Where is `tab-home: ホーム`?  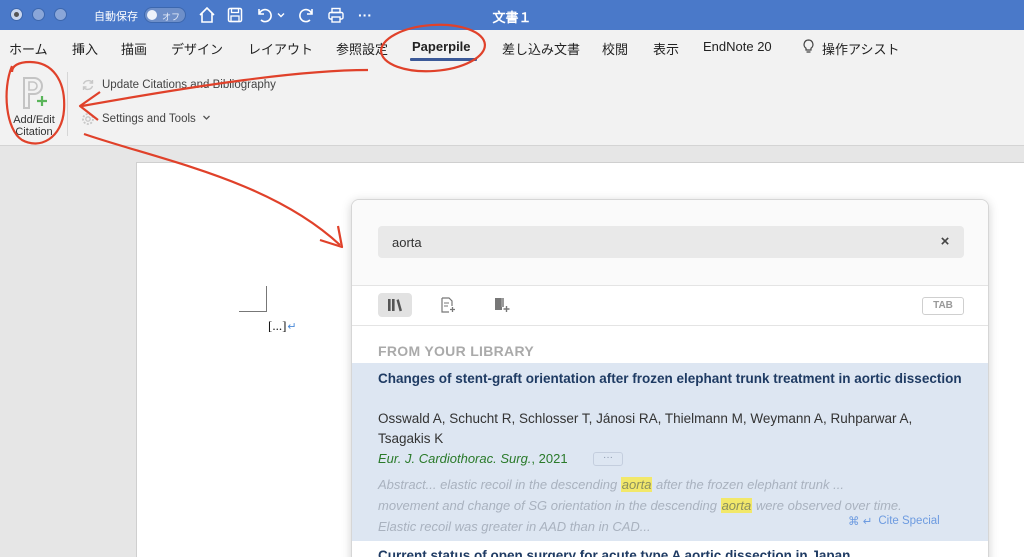
tab-home: ホーム is located at coordinates (28, 48).